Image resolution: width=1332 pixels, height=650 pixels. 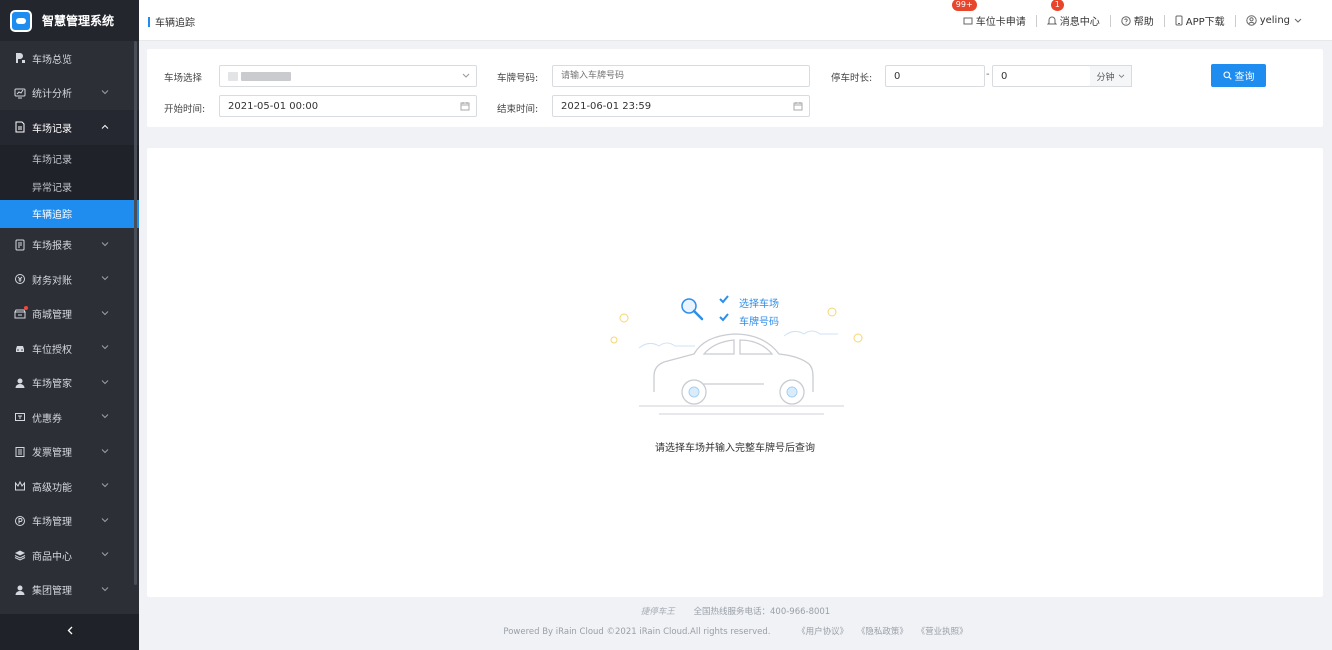 What do you see at coordinates (47, 419) in the screenshot?
I see `sidebar-item-label: 优惠券` at bounding box center [47, 419].